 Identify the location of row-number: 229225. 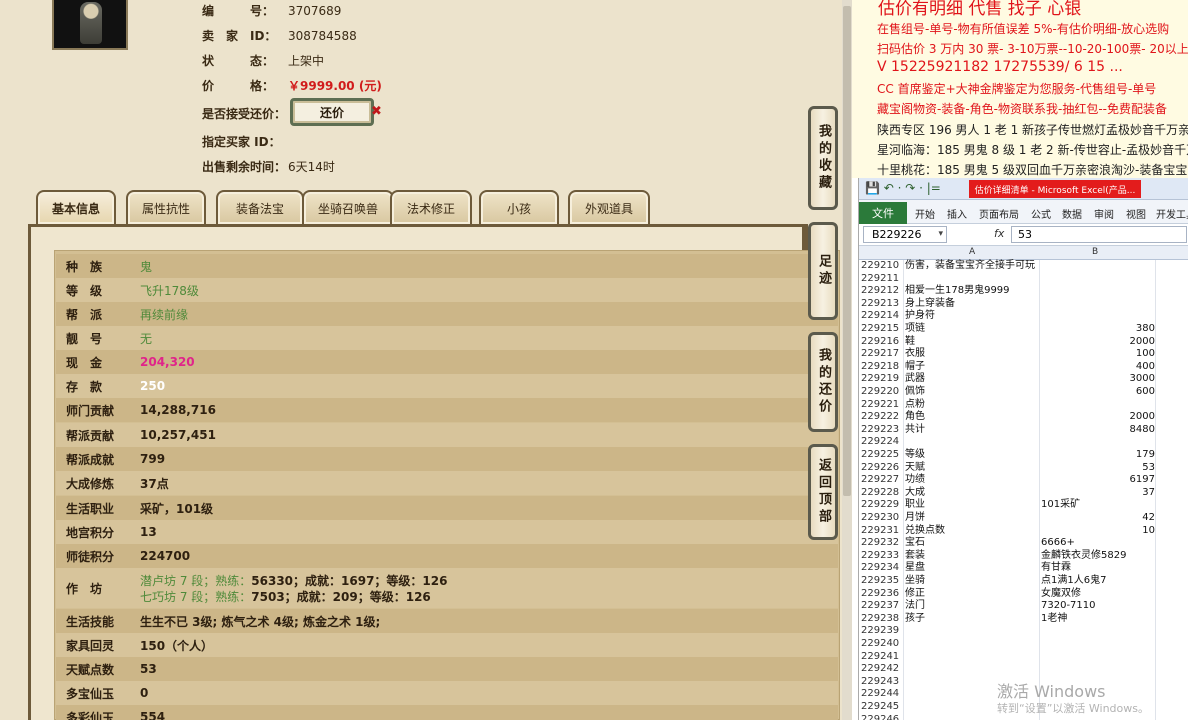
(882, 455).